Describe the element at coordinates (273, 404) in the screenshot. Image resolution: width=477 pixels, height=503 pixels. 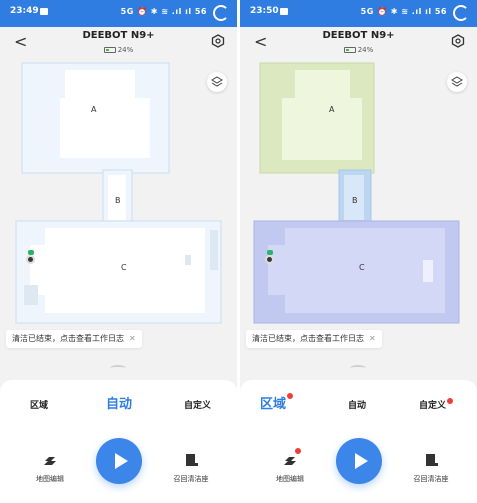
I see `mode-tab-area-label: 区域` at that location.